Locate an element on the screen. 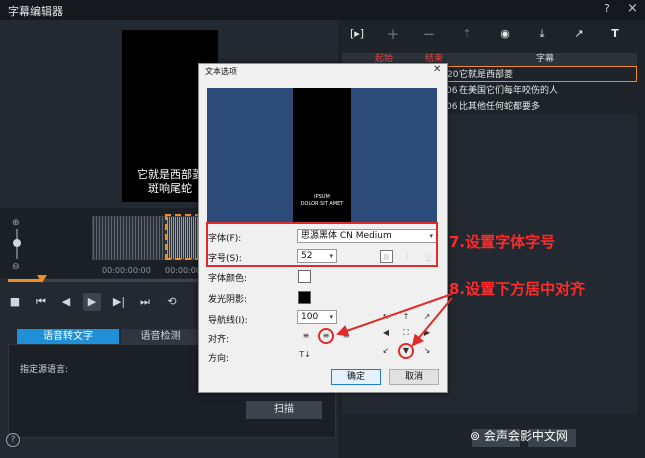  watermark: ⊚ 会声会影中文网 is located at coordinates (519, 435).